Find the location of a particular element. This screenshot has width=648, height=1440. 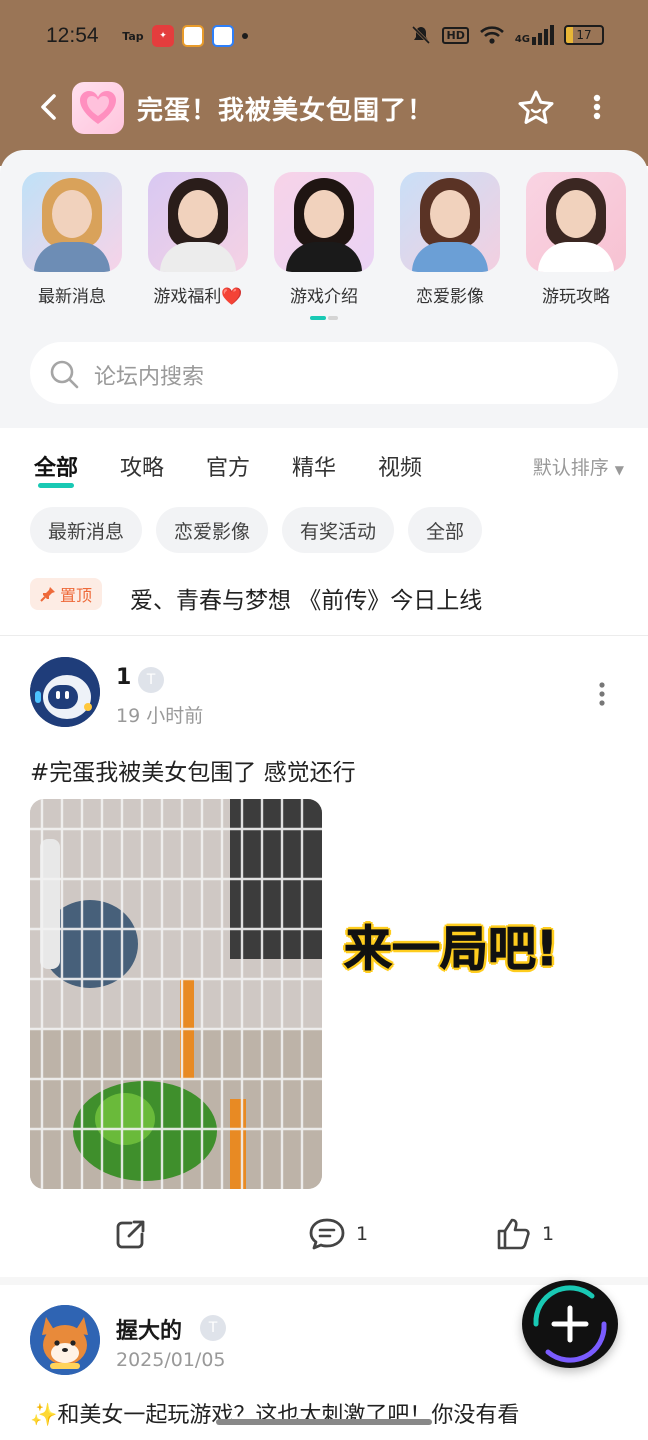

post-text: #完蛋我被美女包围了 感觉还行 is located at coordinates (193, 773).